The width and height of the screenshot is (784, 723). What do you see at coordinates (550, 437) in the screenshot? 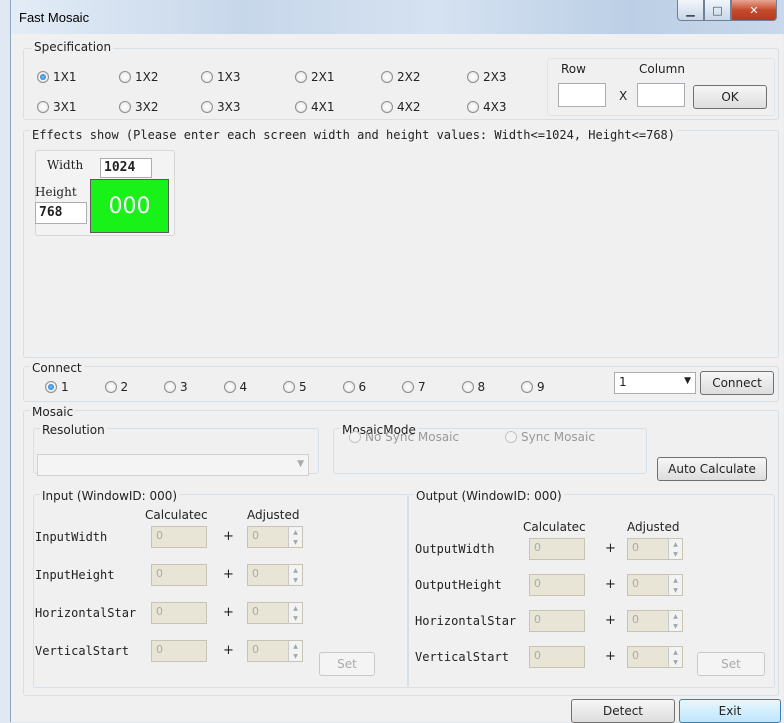
I see `sync-mosaic-radio: Sync Mosaic` at bounding box center [550, 437].